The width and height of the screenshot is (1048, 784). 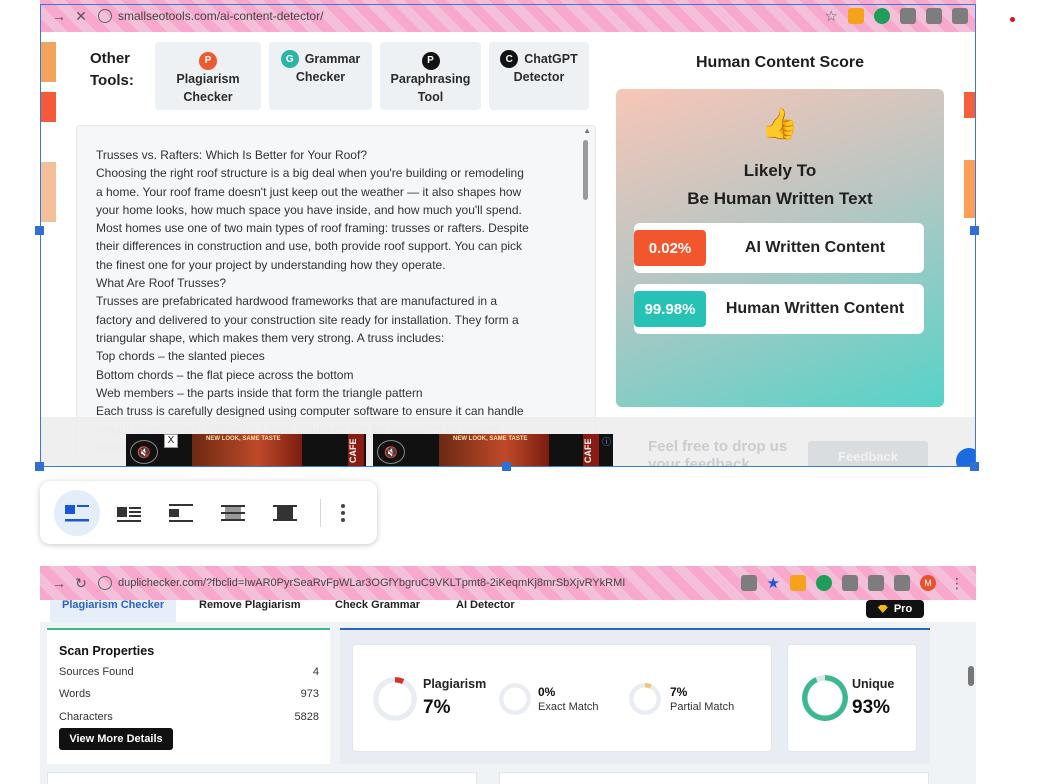 I want to click on tab-remove-plagiarism: Remove Plagiarism, so click(x=250, y=611).